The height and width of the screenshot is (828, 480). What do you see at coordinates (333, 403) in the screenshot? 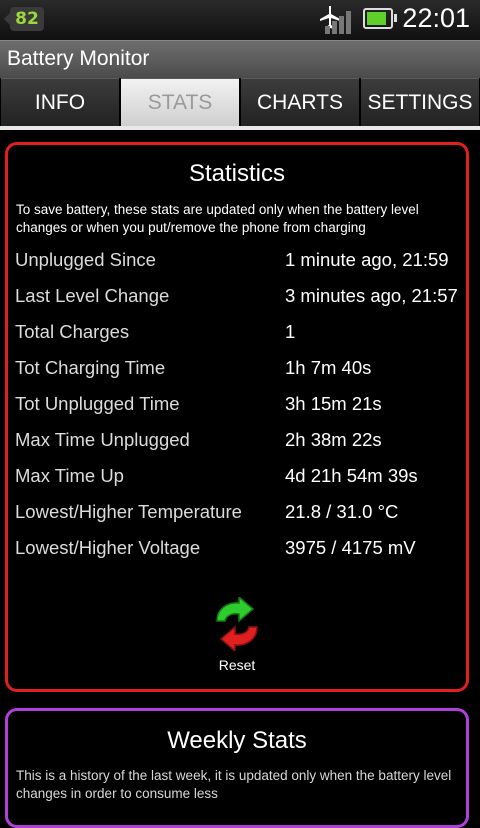
I see `stat-value: 3h 15m 21s` at bounding box center [333, 403].